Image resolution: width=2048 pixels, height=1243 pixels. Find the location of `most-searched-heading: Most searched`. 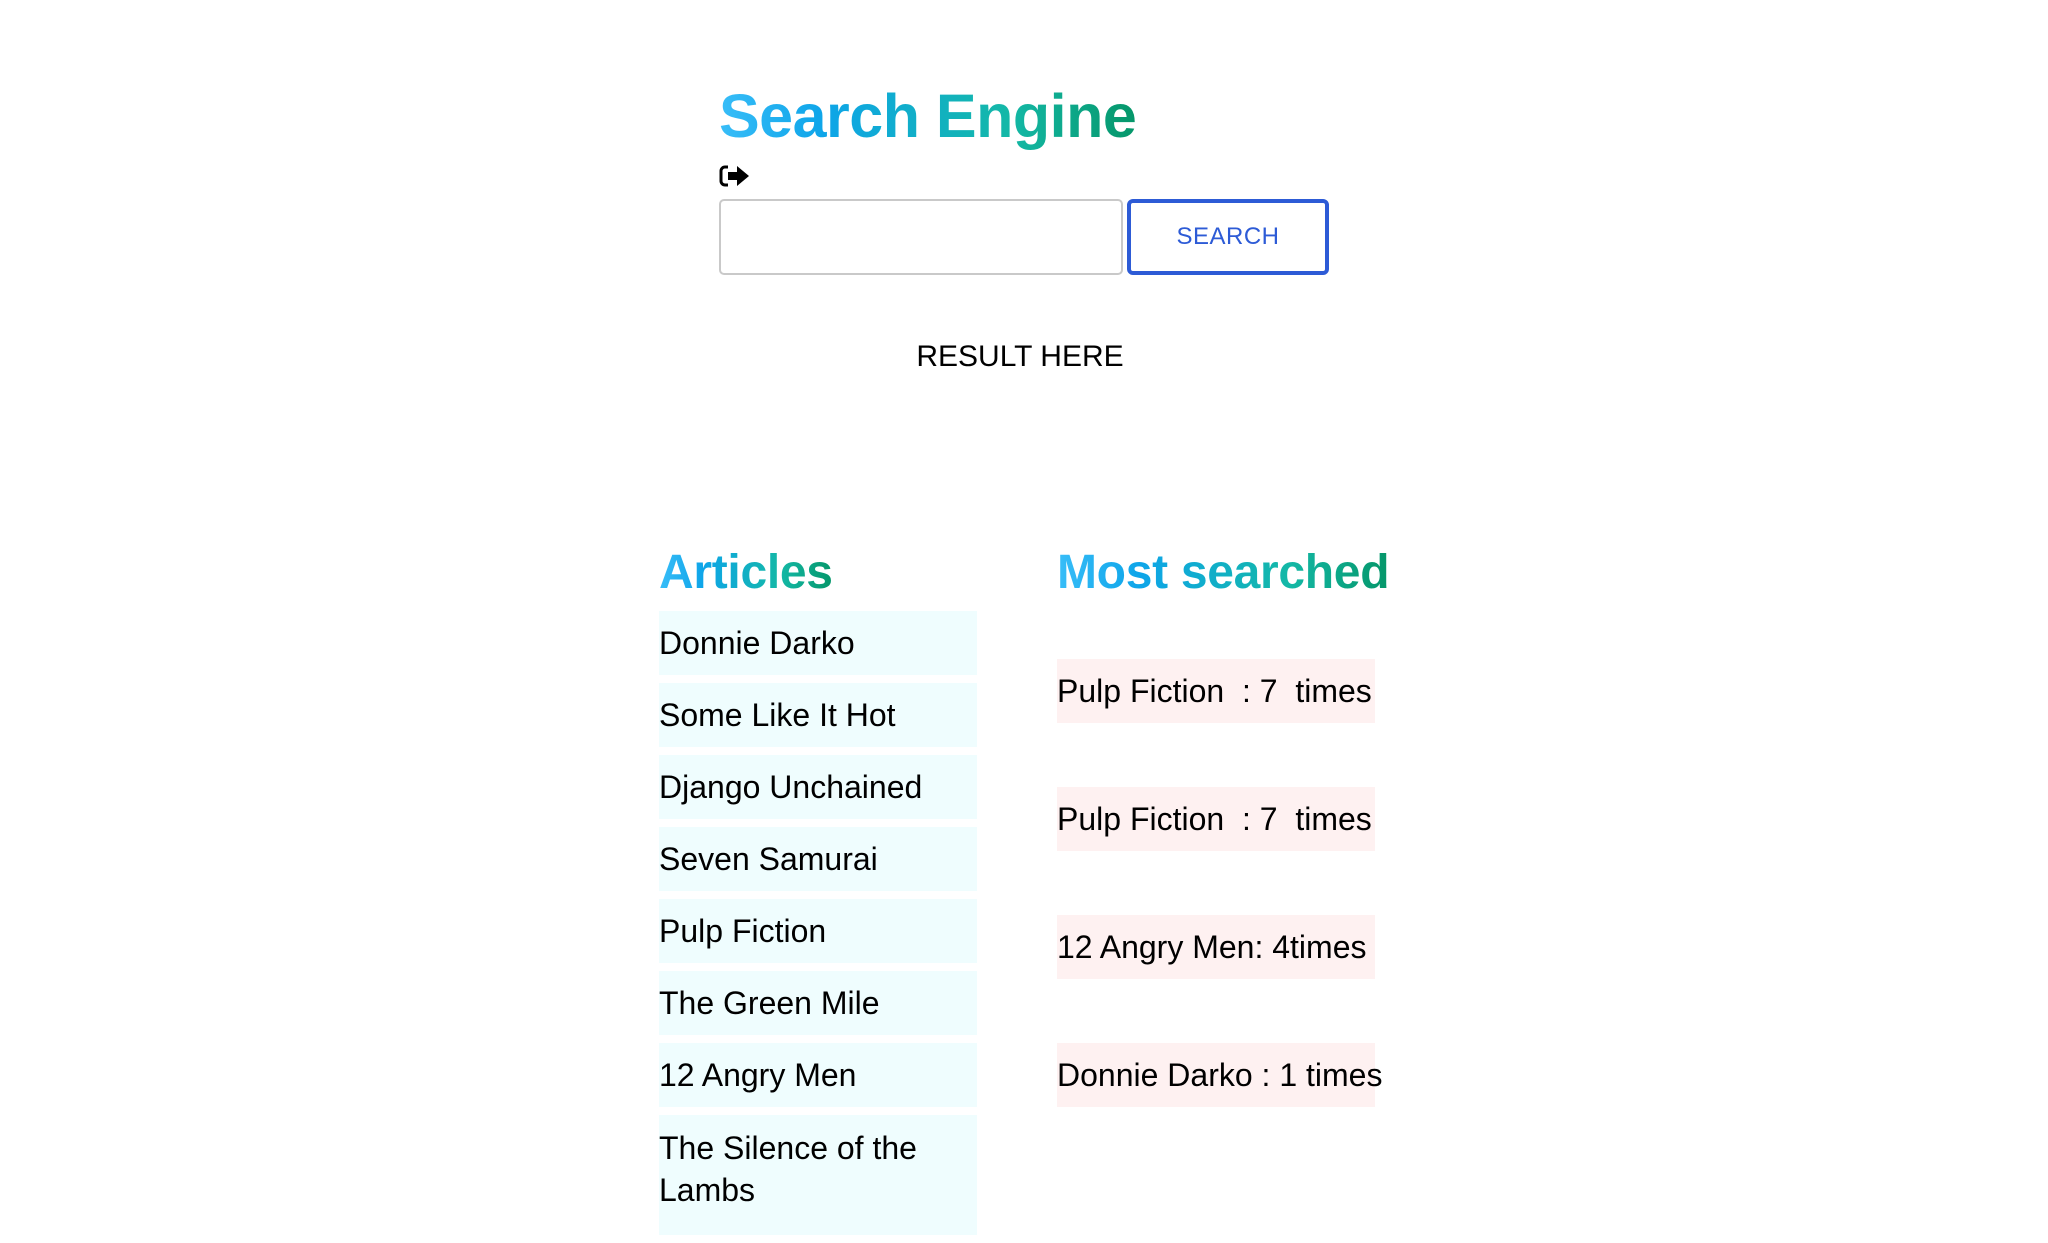

most-searched-heading: Most searched is located at coordinates (1223, 573).